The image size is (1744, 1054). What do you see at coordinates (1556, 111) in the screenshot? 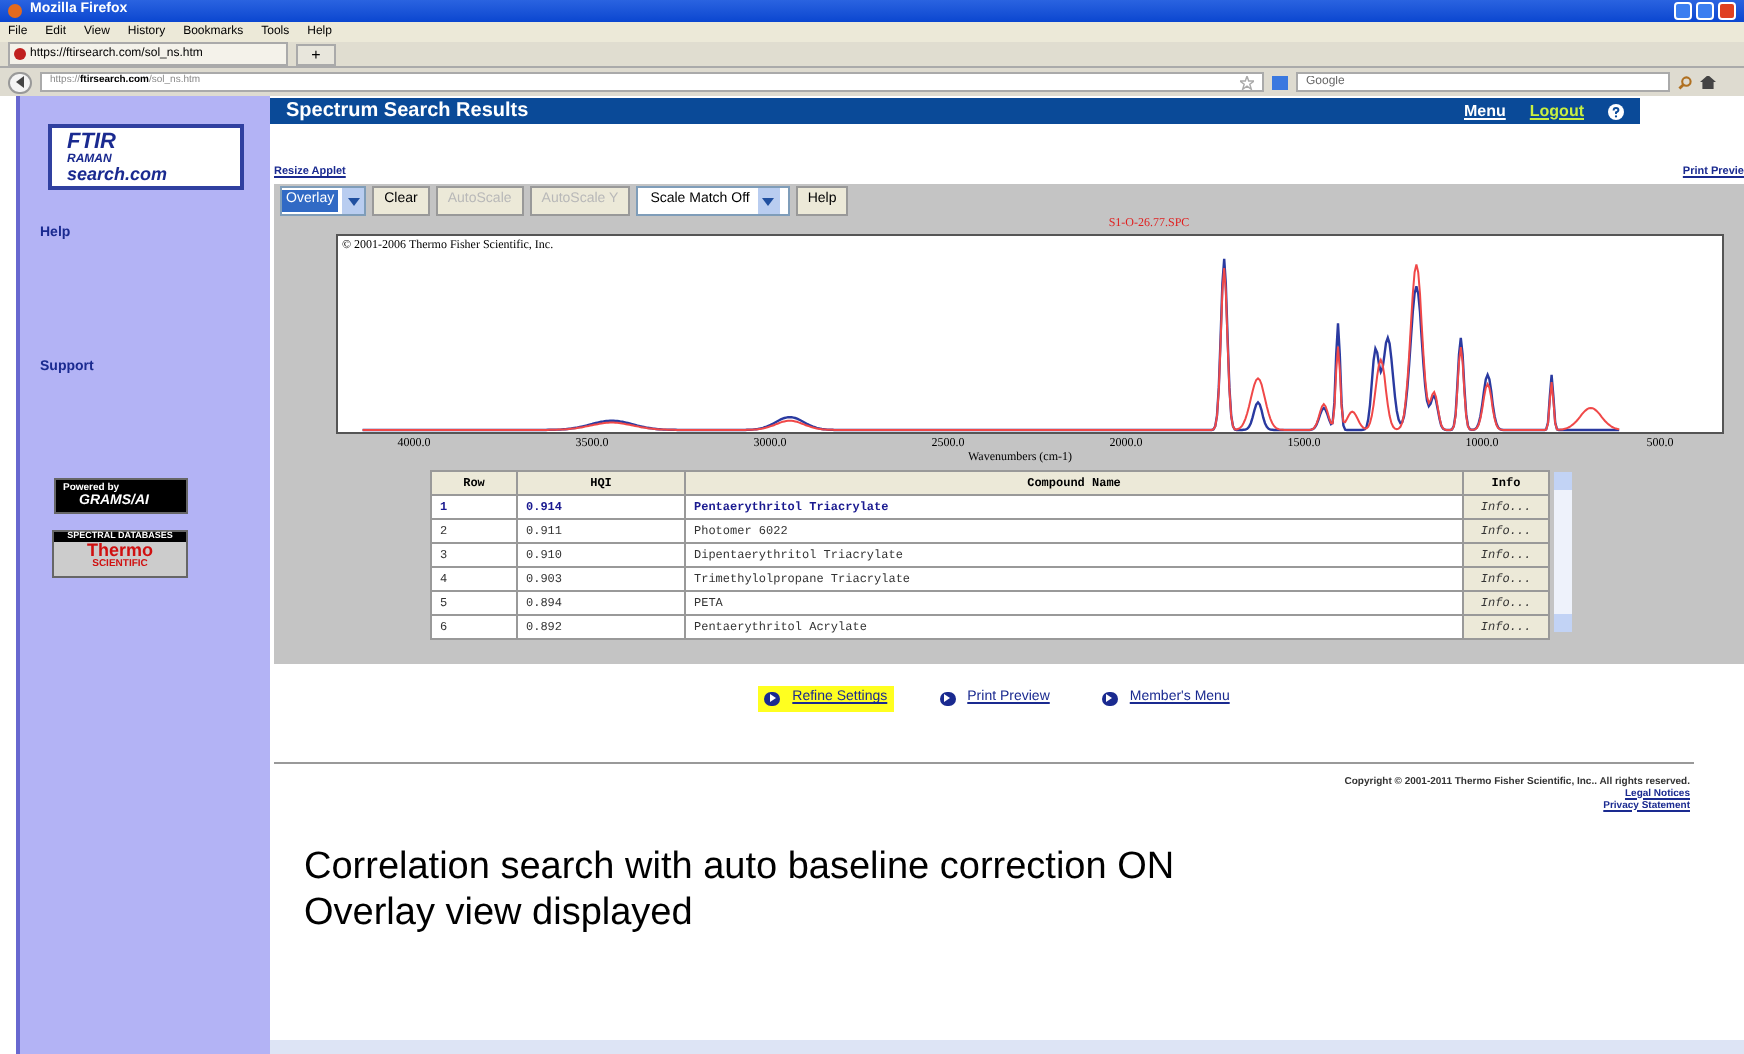
I see `header-link: Logout` at bounding box center [1556, 111].